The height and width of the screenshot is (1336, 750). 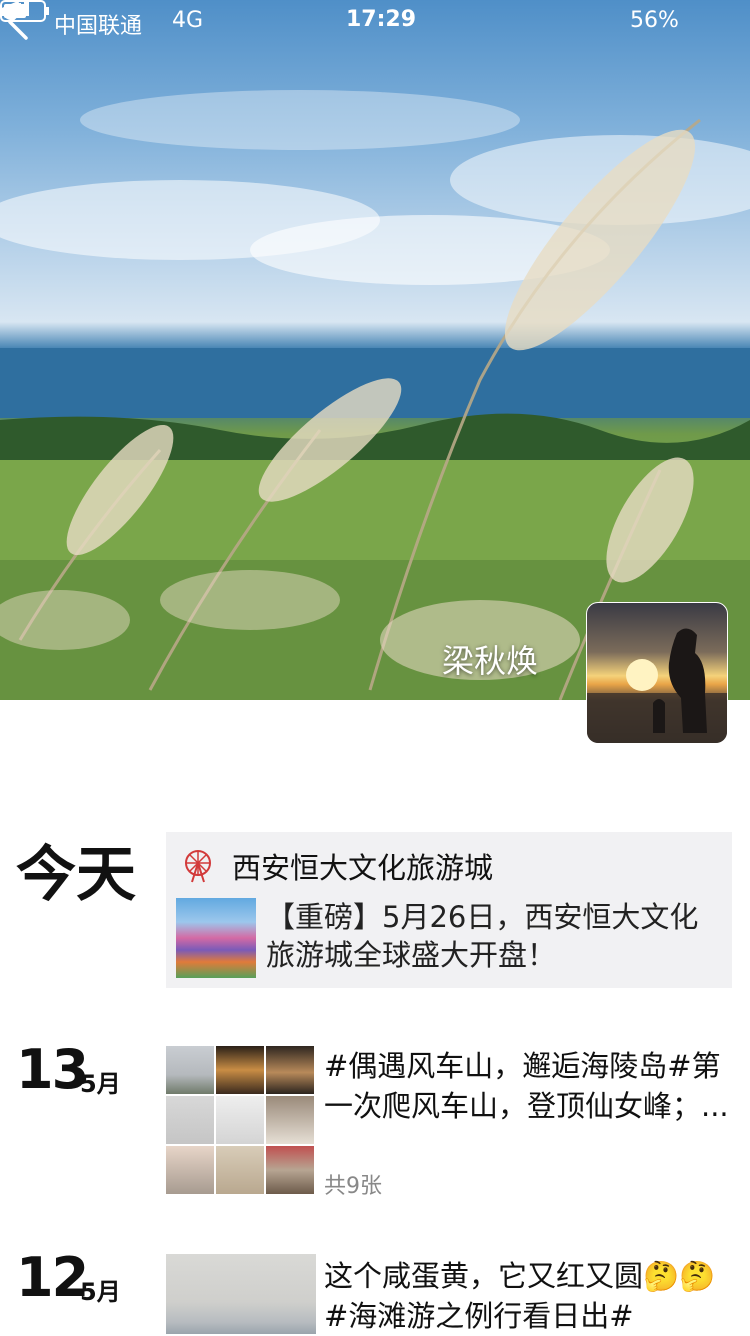 I want to click on back-icon, so click(x=20, y=22).